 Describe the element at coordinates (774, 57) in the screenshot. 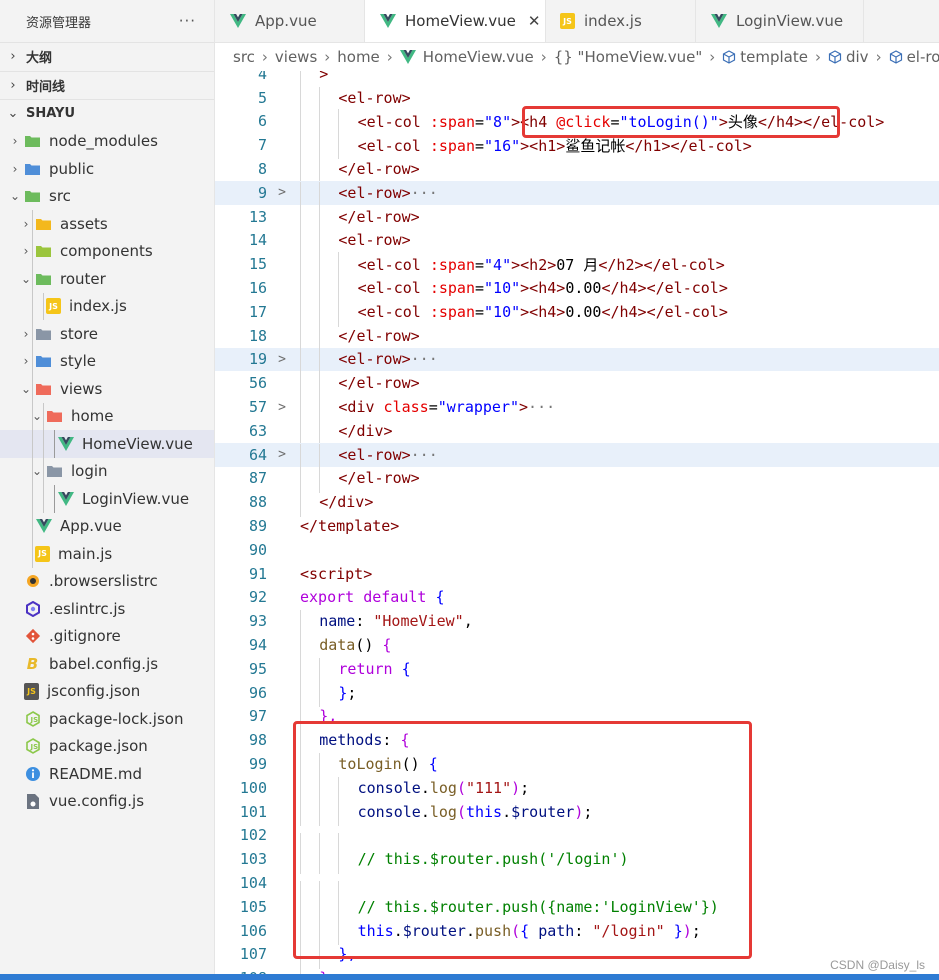

I see `breadcrumb-item: template` at that location.